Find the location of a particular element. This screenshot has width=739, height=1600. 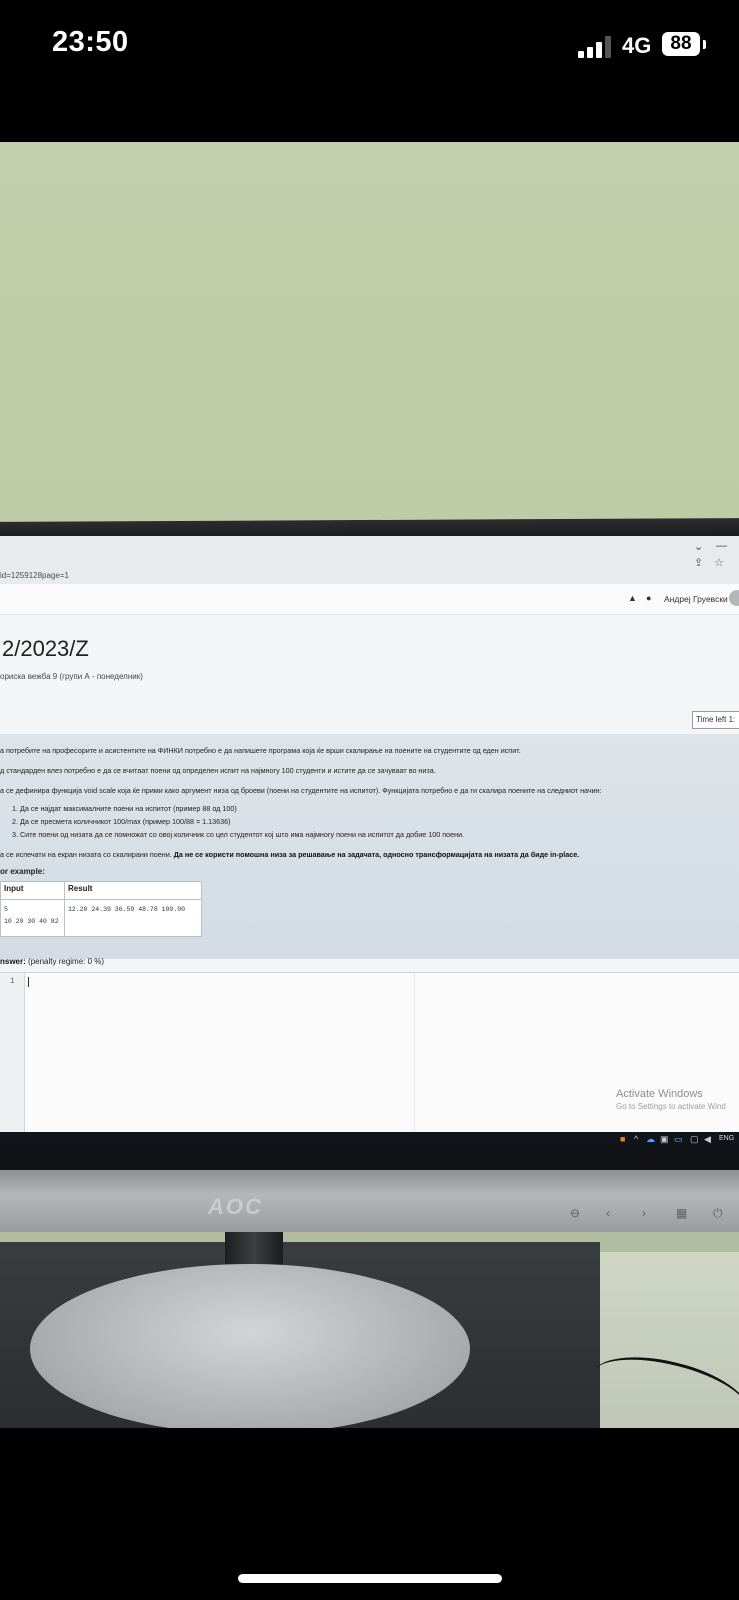

user-name: Андреј Груевски is located at coordinates (696, 599).